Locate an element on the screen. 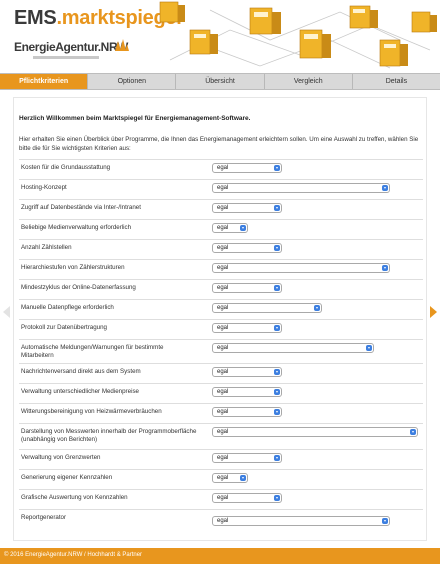  next-arrow-icon is located at coordinates (433, 312).